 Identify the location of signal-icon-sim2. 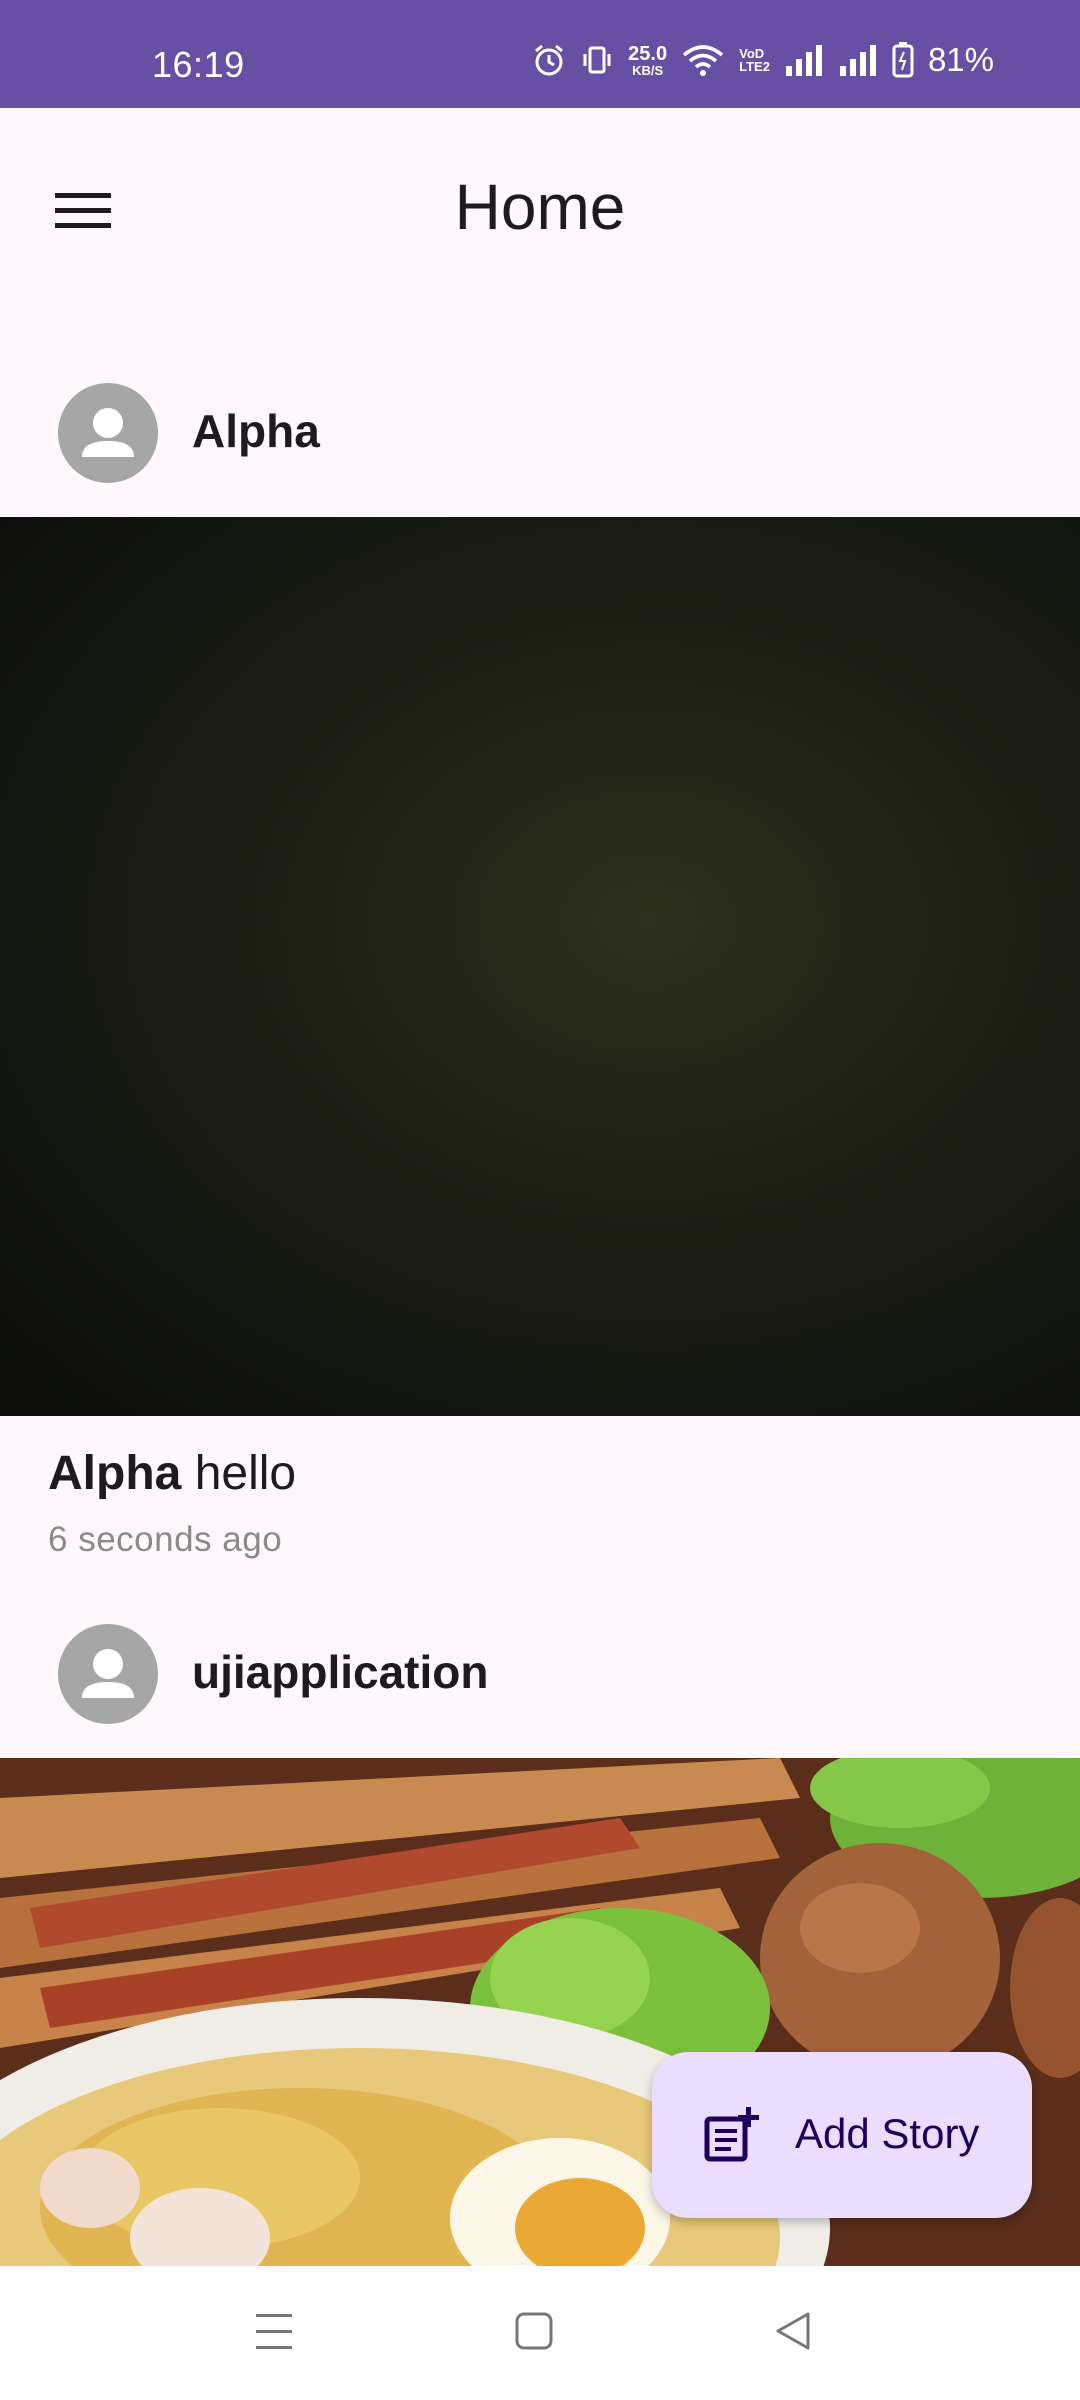
(858, 60).